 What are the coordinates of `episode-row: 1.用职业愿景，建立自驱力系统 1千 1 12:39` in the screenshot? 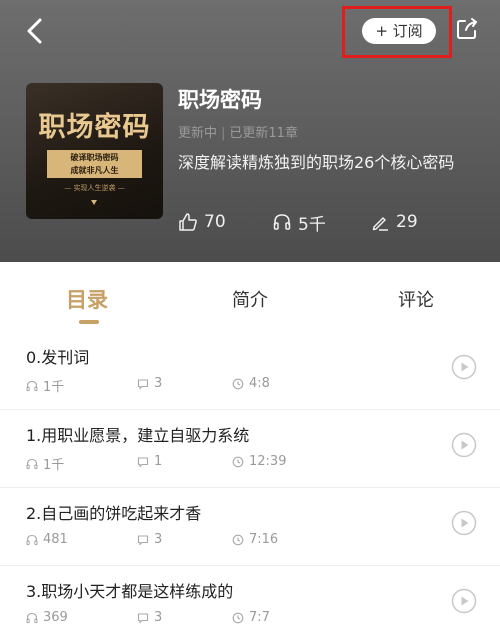 It's located at (250, 449).